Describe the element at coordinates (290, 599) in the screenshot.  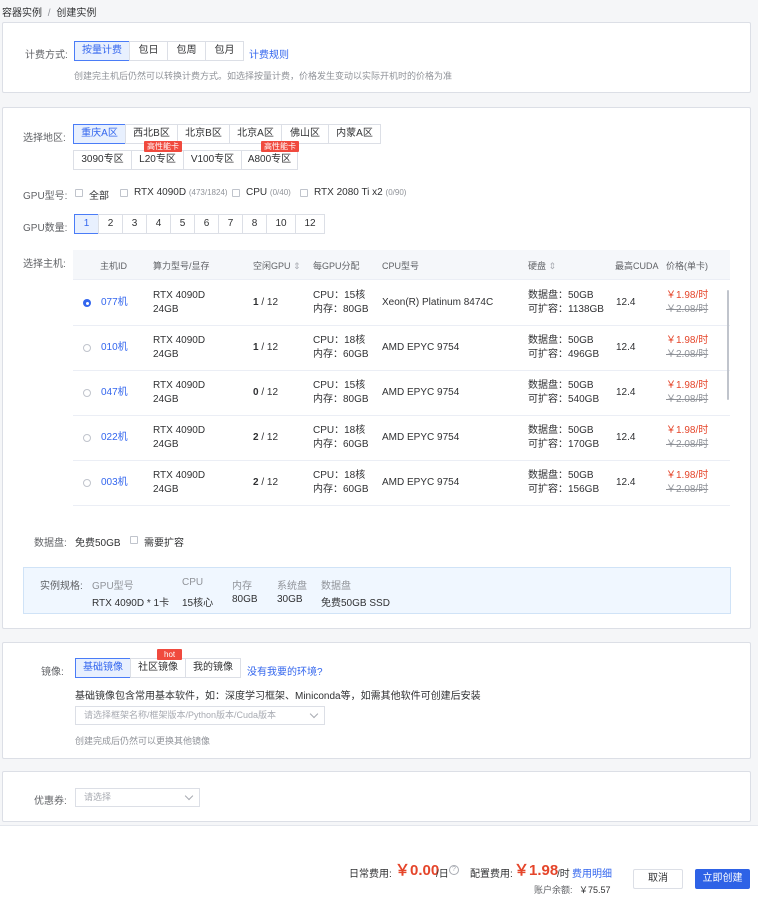
I see `spec-sys-disk-value: 30GB` at that location.